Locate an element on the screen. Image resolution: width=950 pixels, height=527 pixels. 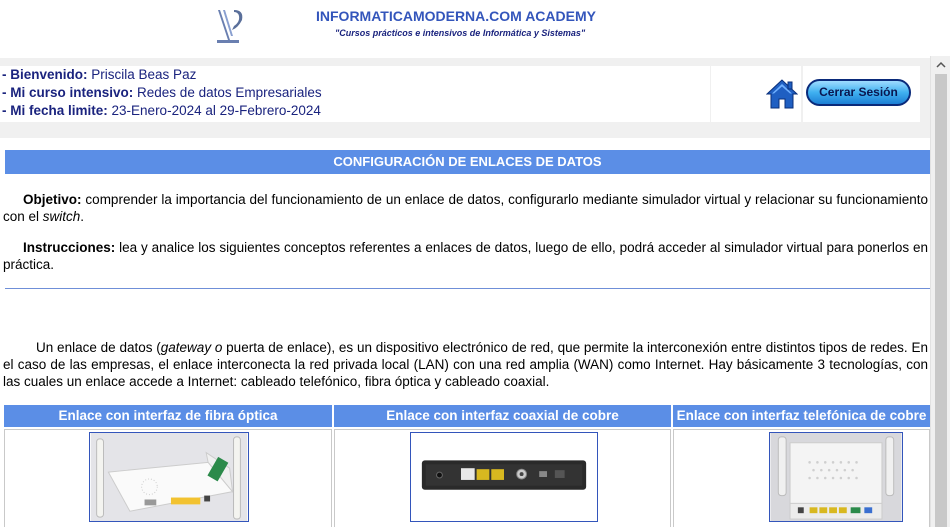
section-divider is located at coordinates (467, 288).